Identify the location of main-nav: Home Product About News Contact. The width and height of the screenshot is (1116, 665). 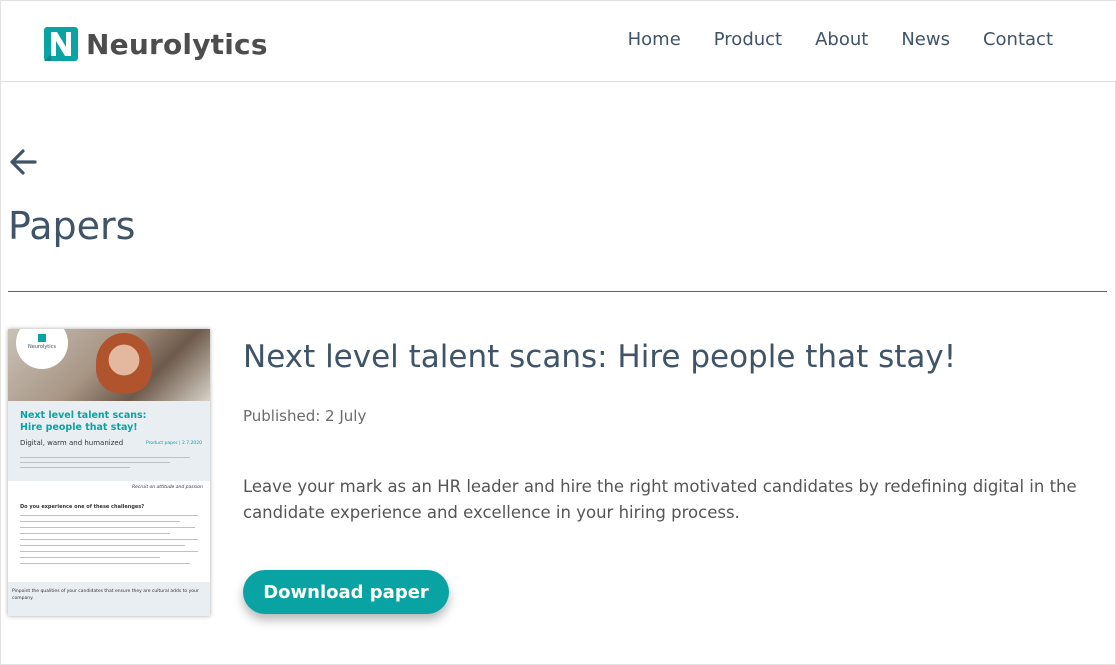
(840, 39).